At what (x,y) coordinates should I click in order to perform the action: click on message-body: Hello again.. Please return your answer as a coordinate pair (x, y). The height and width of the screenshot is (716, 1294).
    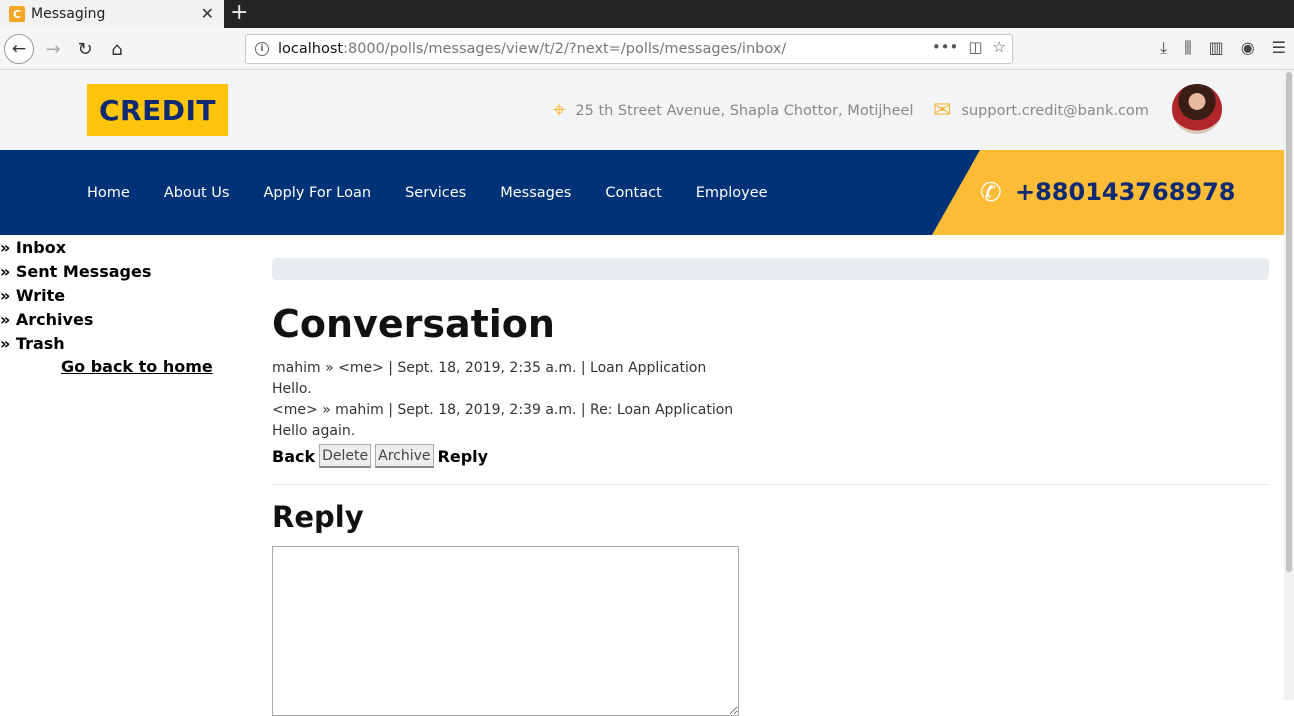
    Looking at the image, I should click on (314, 431).